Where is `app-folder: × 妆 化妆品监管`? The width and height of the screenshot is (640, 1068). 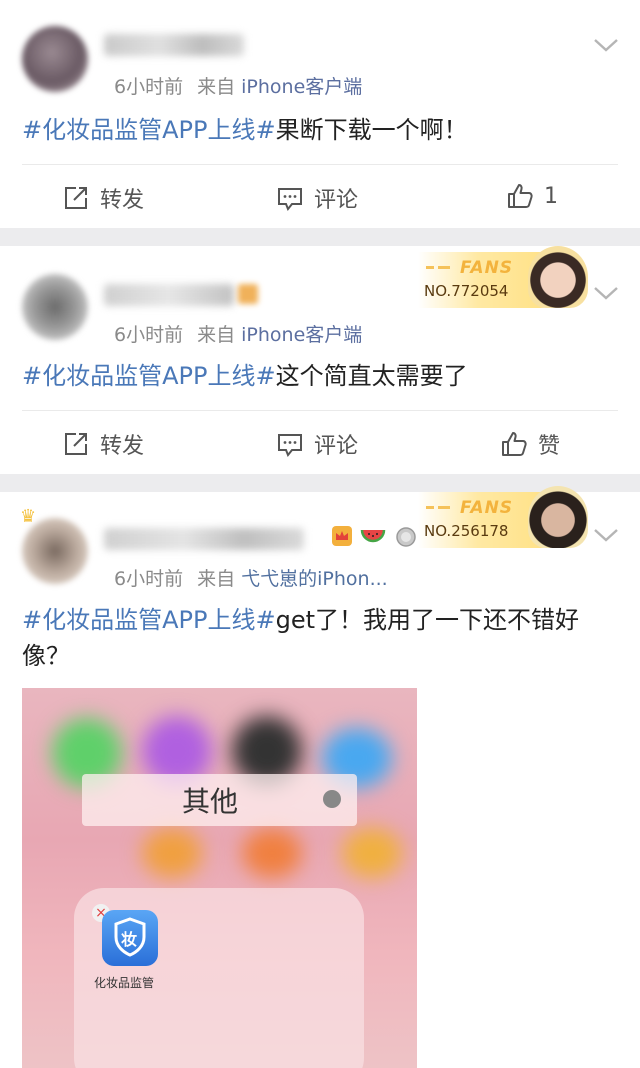 app-folder: × 妆 化妆品监管 is located at coordinates (219, 978).